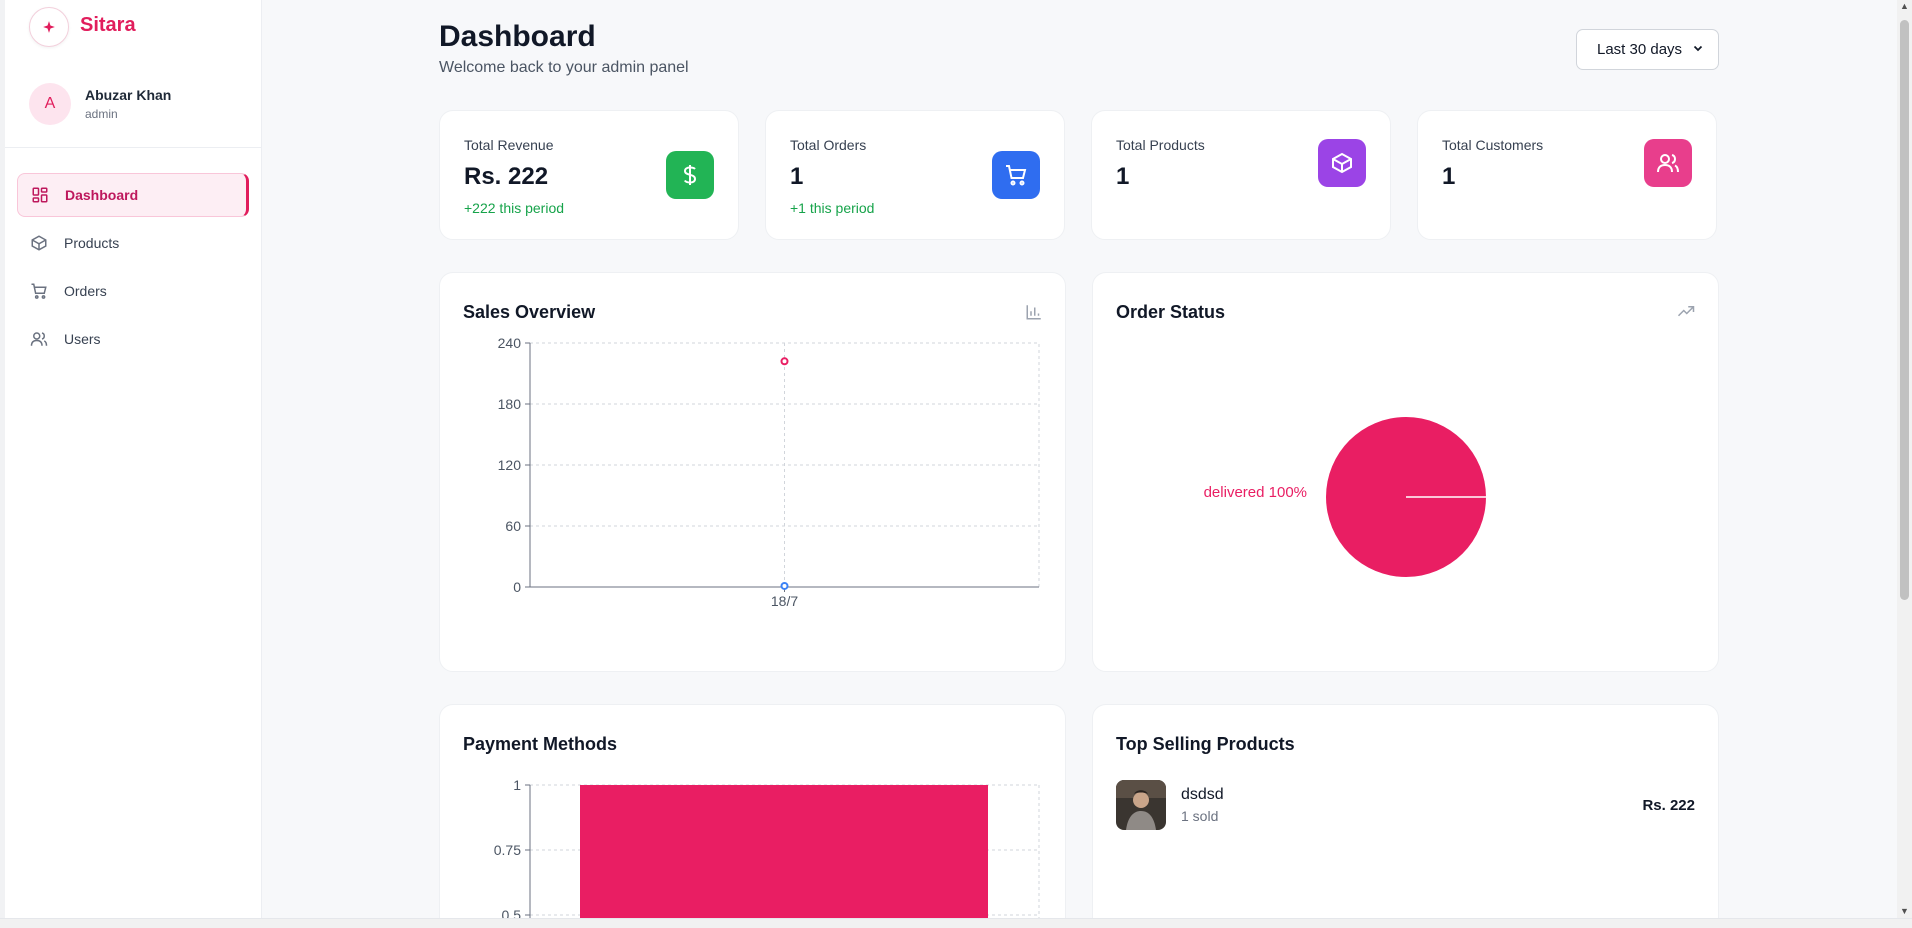  I want to click on product-price: Rs. 222, so click(1668, 805).